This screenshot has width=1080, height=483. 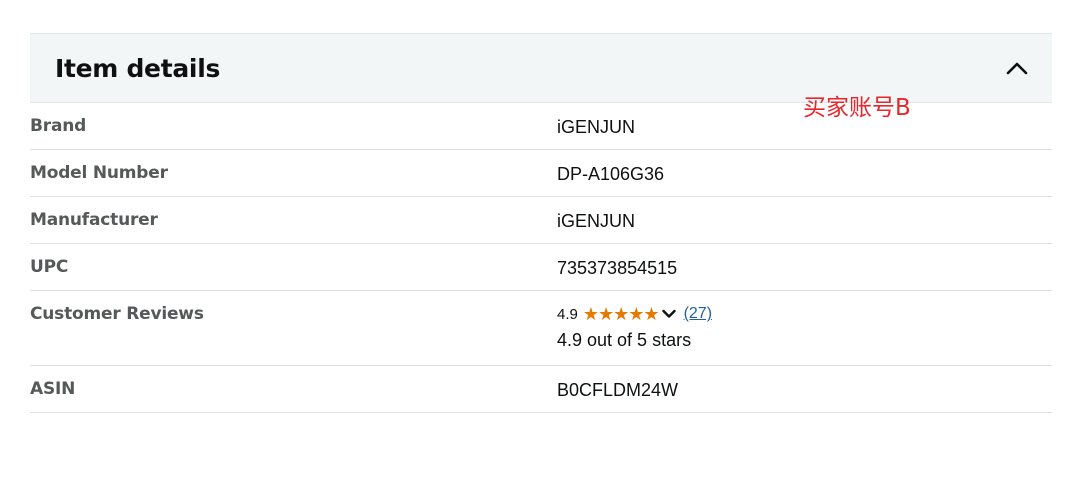 I want to click on review-count-link: (27), so click(x=698, y=314).